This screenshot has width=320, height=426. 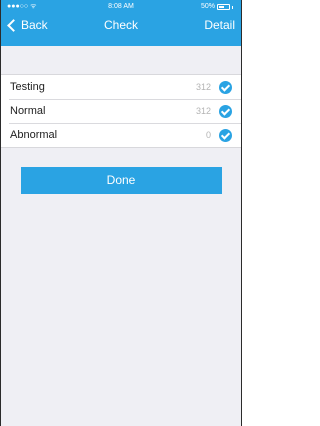 I want to click on battery-indicator: 50%, so click(x=217, y=7).